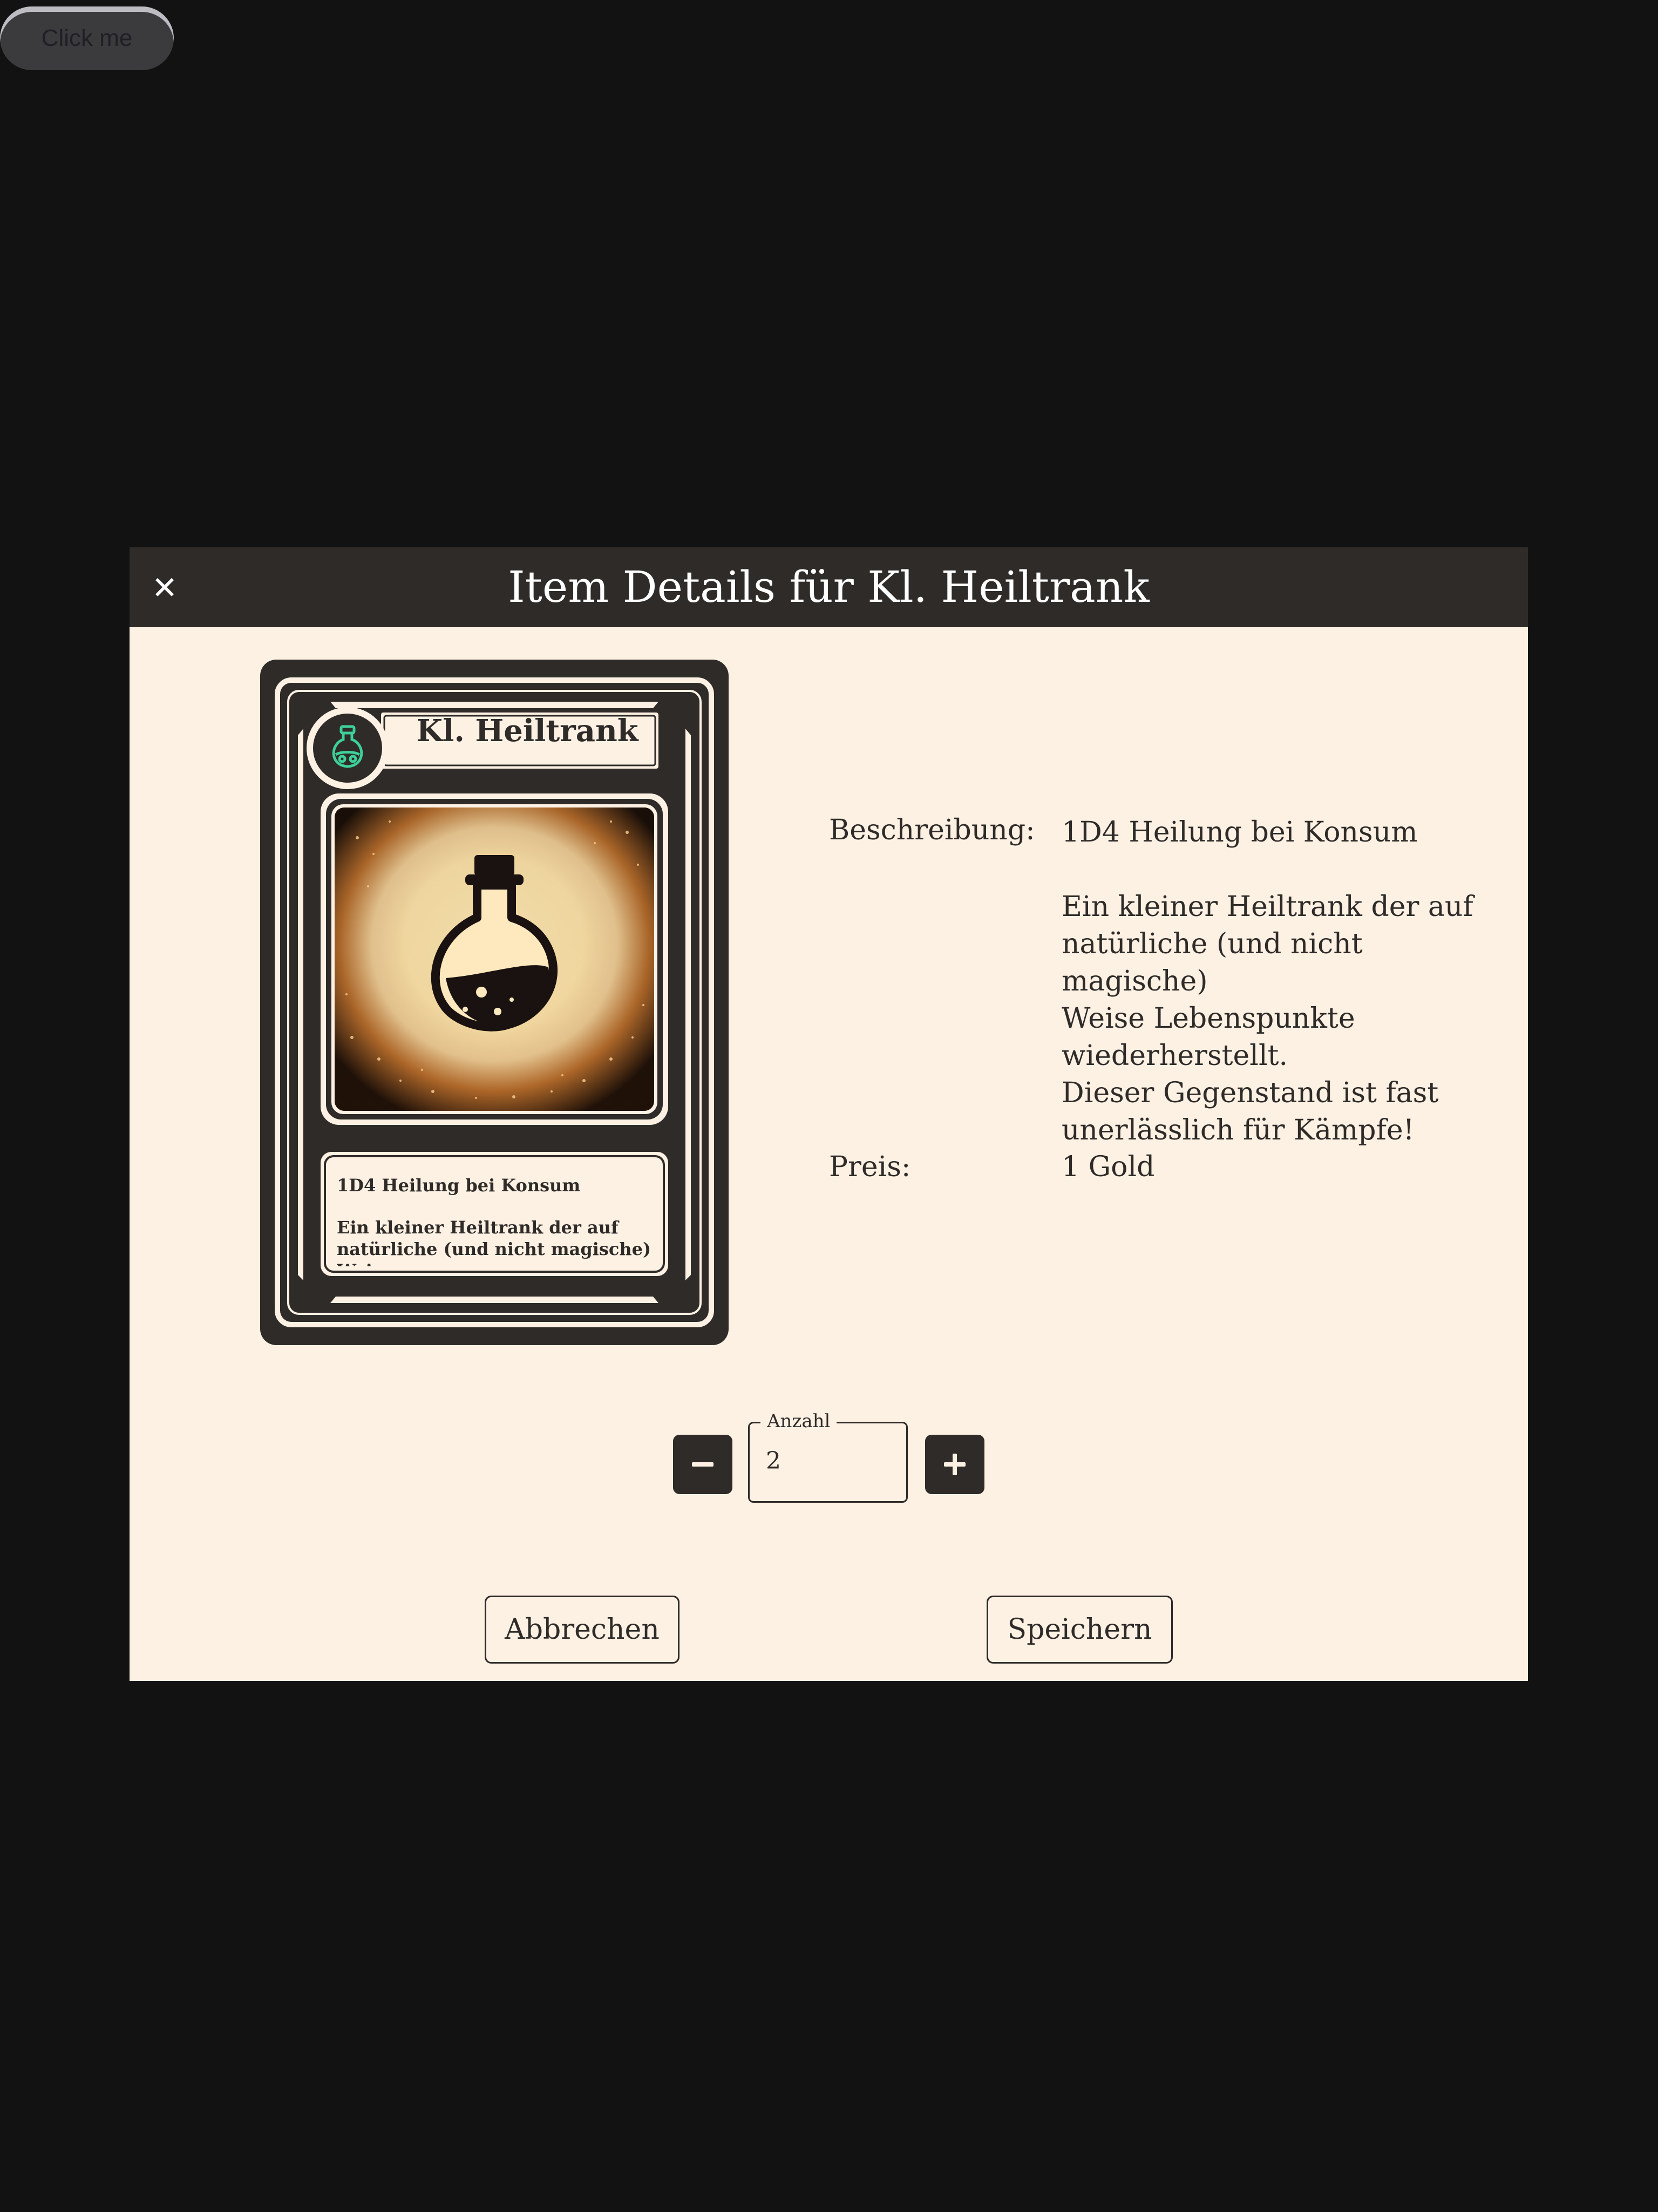 The height and width of the screenshot is (2212, 1658). I want to click on description-label: Beschreibung:, so click(932, 830).